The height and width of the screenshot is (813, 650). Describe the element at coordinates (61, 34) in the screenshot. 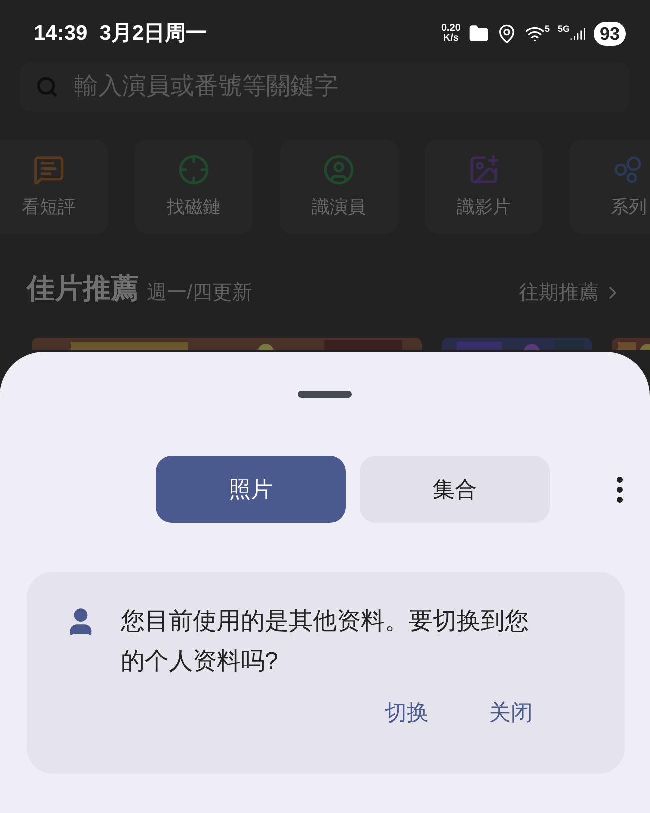

I see `clock-time: 14:39` at that location.